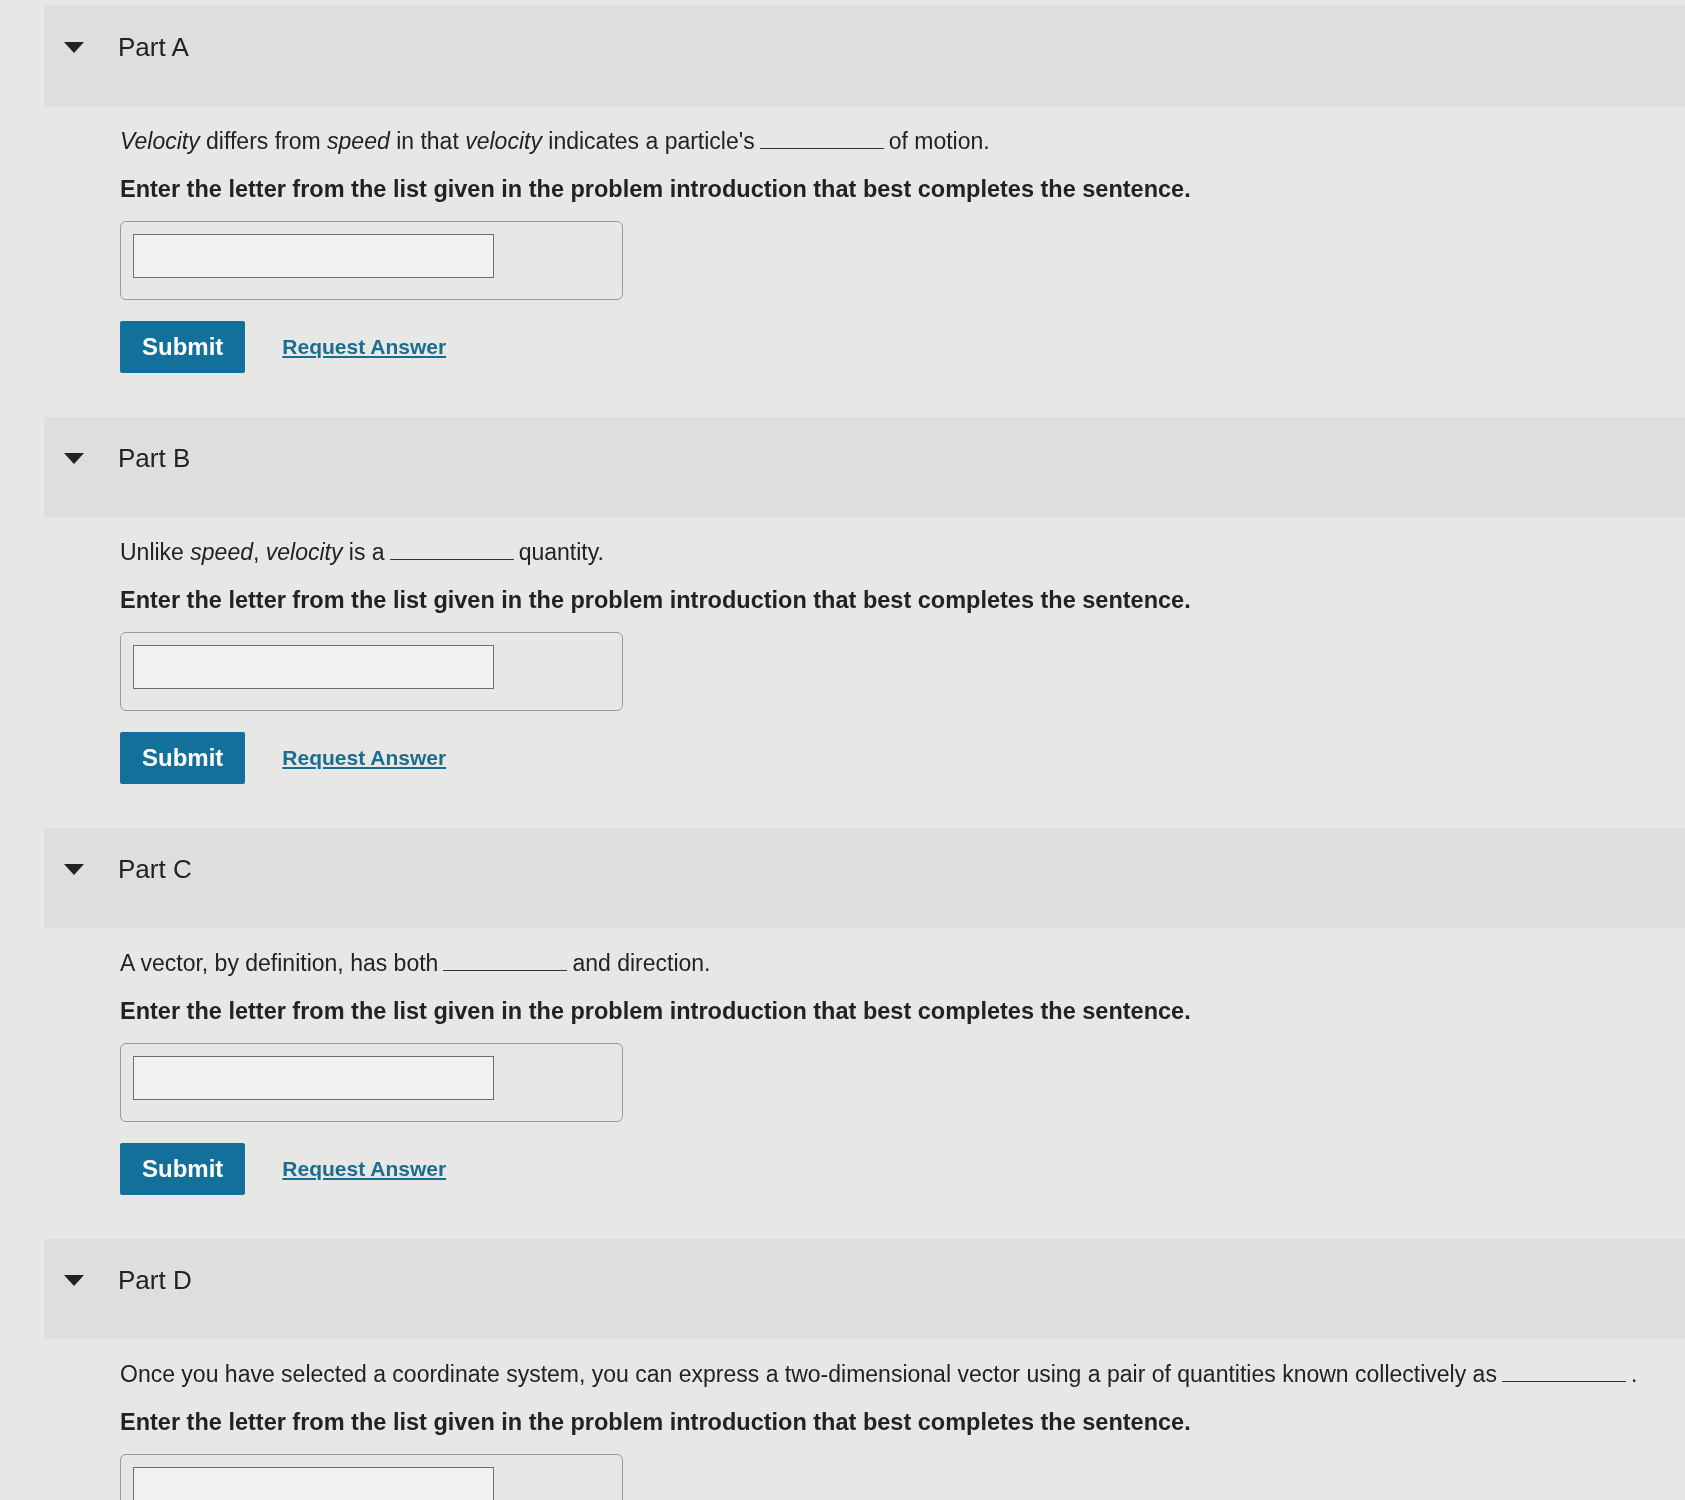 This screenshot has width=1685, height=1500. What do you see at coordinates (153, 47) in the screenshot?
I see `part-title: Part A` at bounding box center [153, 47].